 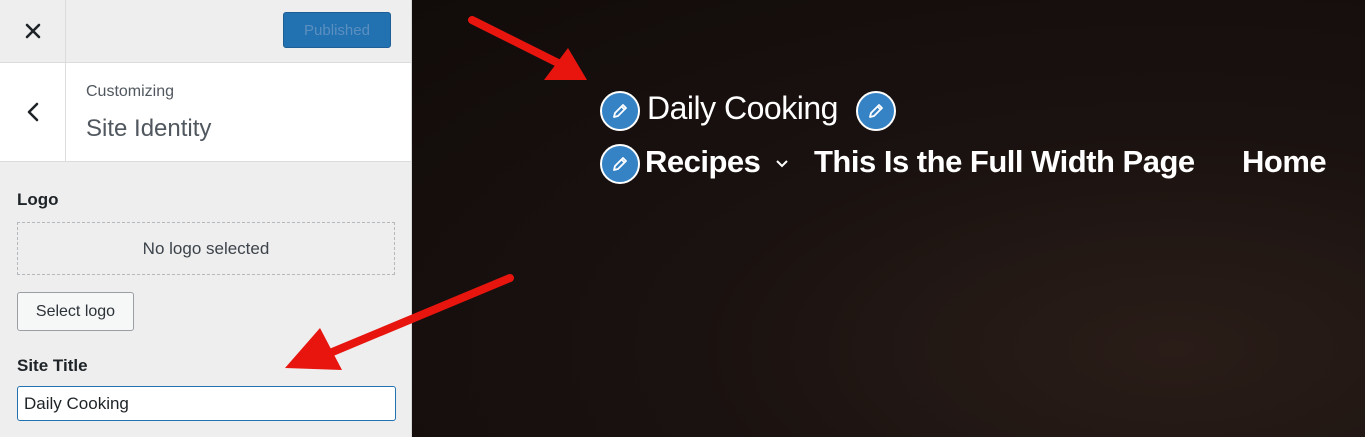 I want to click on nav-item-home: Home, so click(x=1284, y=162).